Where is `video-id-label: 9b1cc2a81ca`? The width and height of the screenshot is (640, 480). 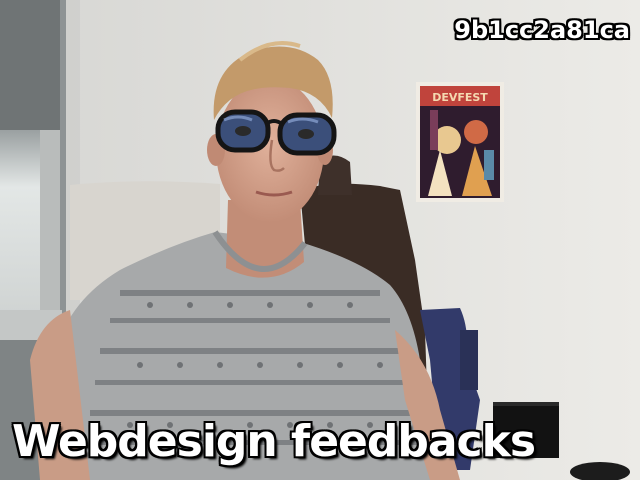 video-id-label: 9b1cc2a81ca is located at coordinates (542, 30).